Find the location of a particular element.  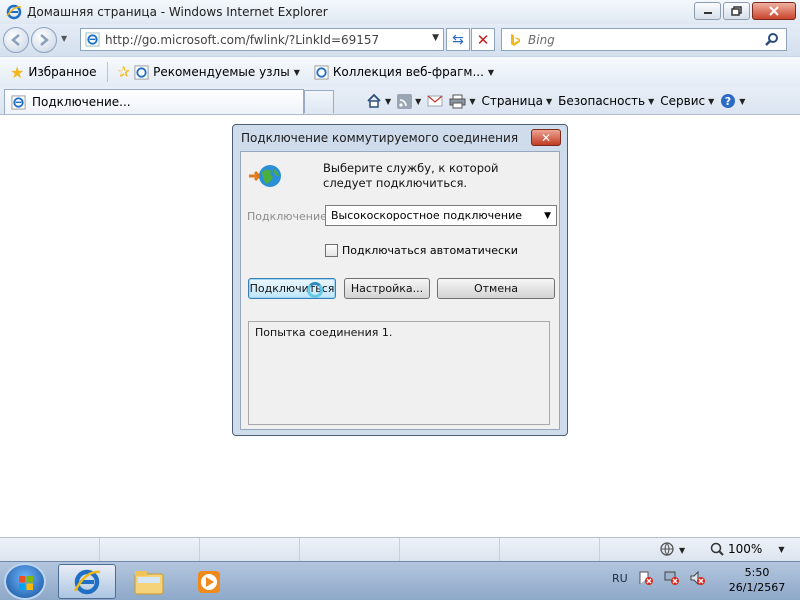

cancel-button: Отмена is located at coordinates (496, 288).